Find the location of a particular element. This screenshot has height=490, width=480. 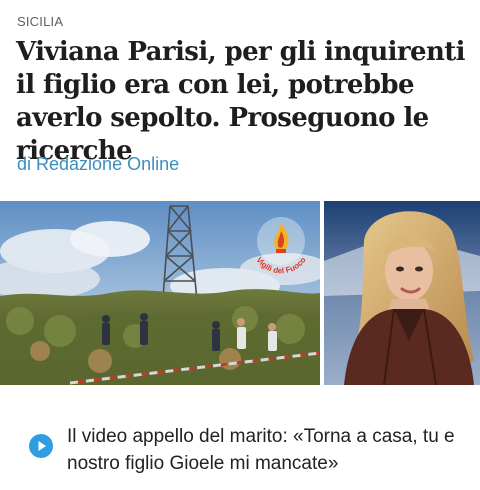

portrait-photo is located at coordinates (402, 293).